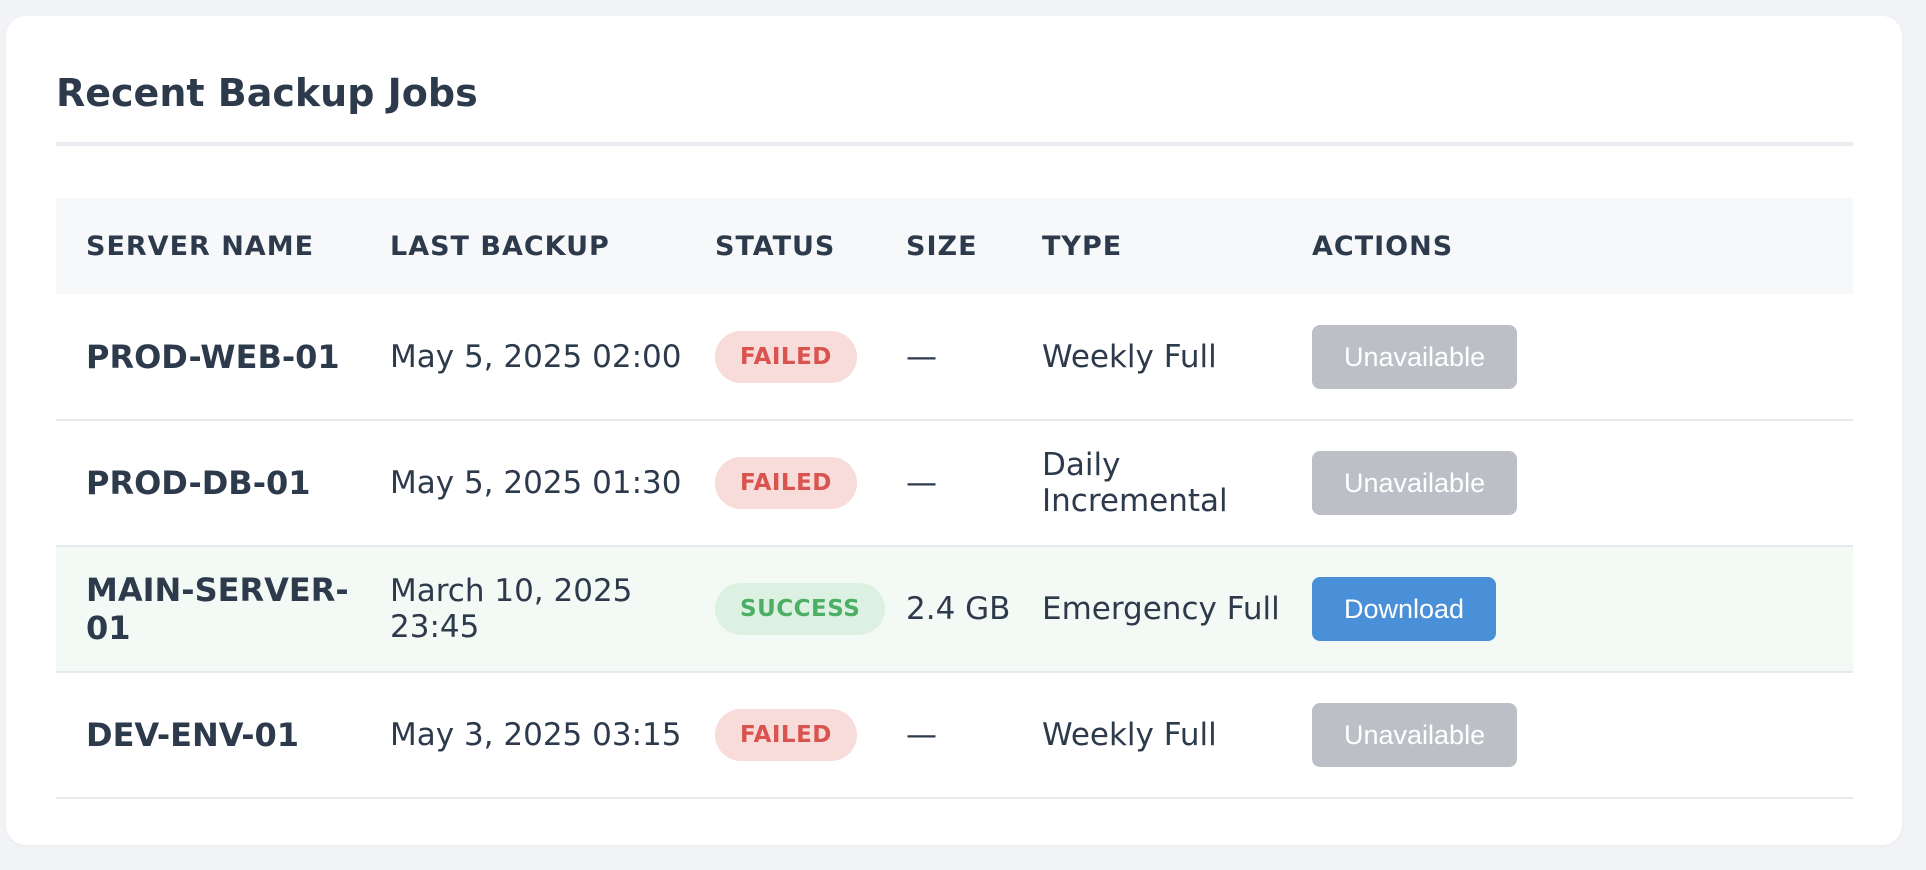 This screenshot has height=870, width=1926. Describe the element at coordinates (1404, 609) in the screenshot. I see `download-button: Download` at that location.